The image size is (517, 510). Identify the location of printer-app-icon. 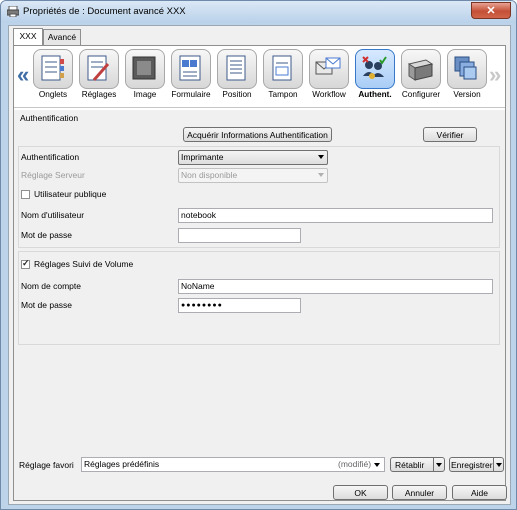
(13, 11).